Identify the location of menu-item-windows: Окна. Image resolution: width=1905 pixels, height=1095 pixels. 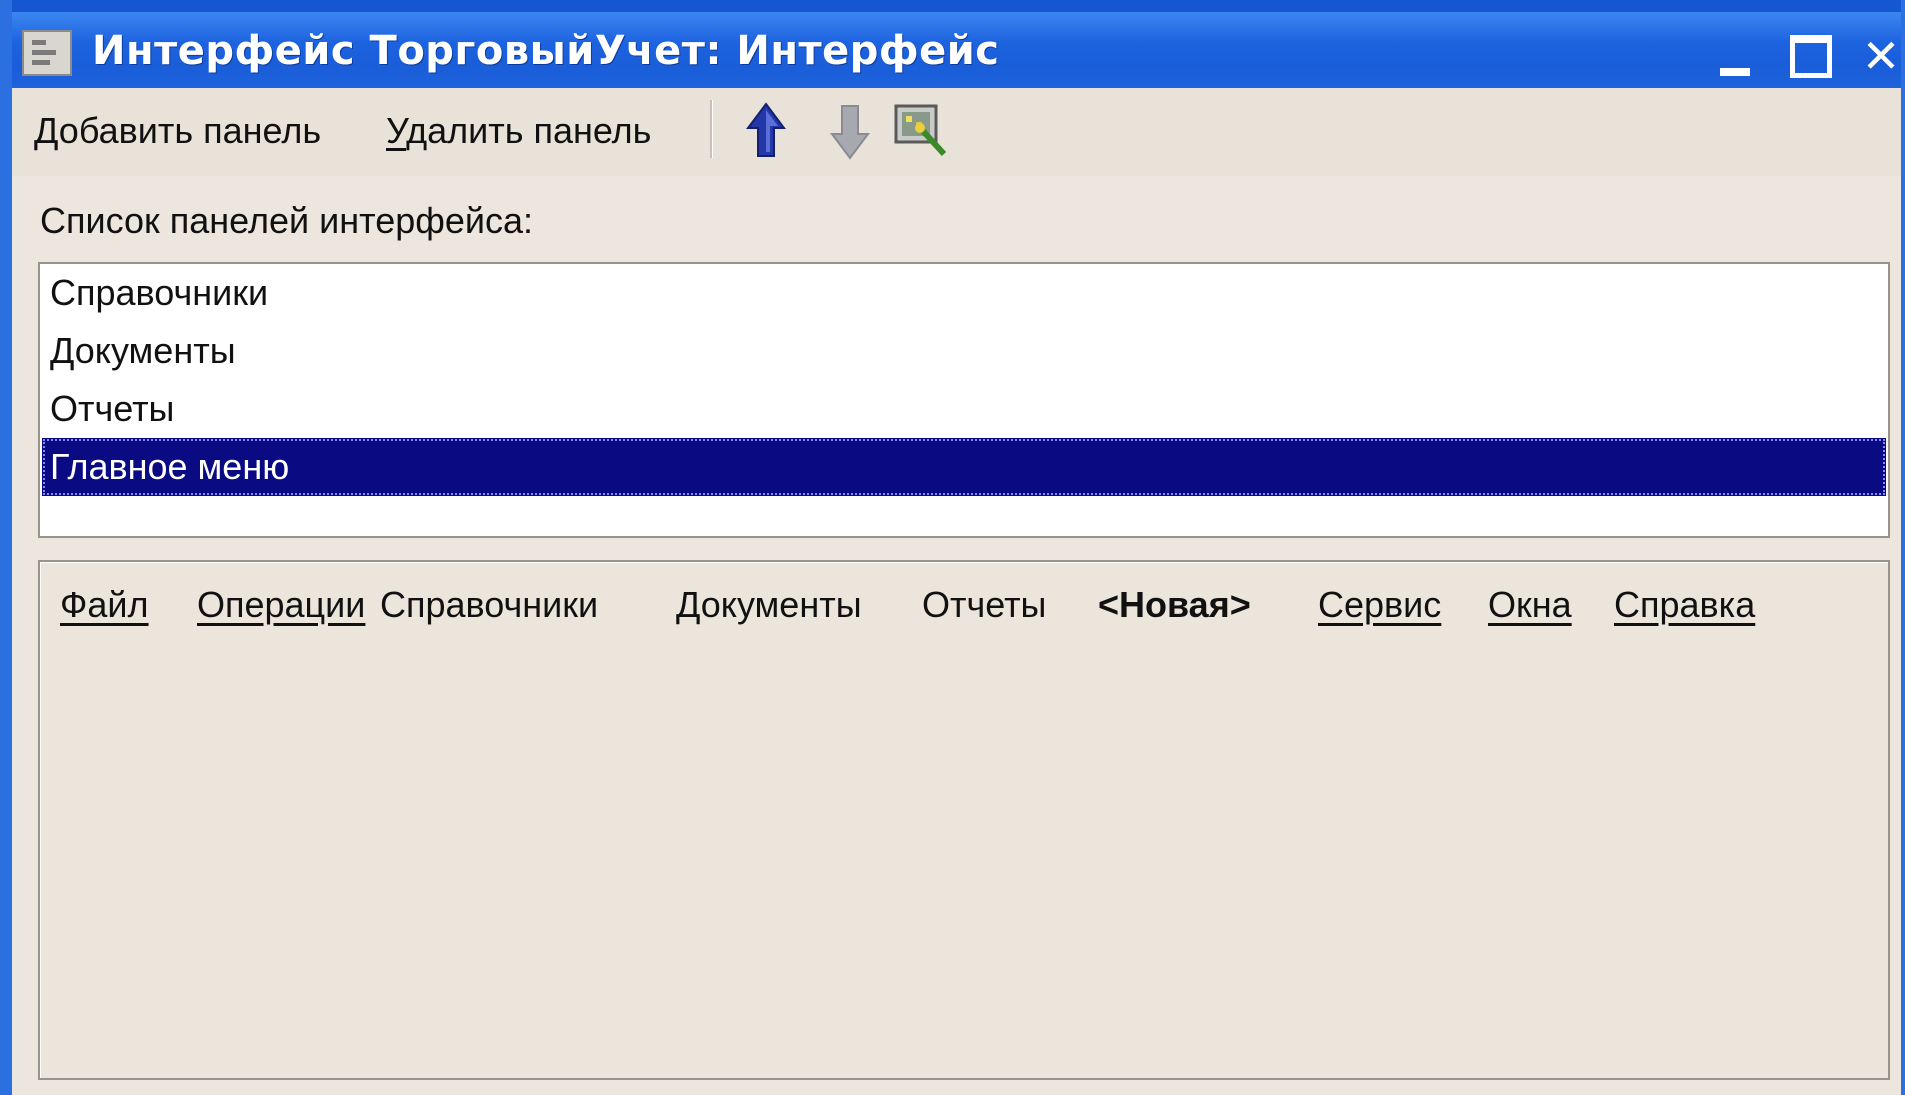
(1530, 605).